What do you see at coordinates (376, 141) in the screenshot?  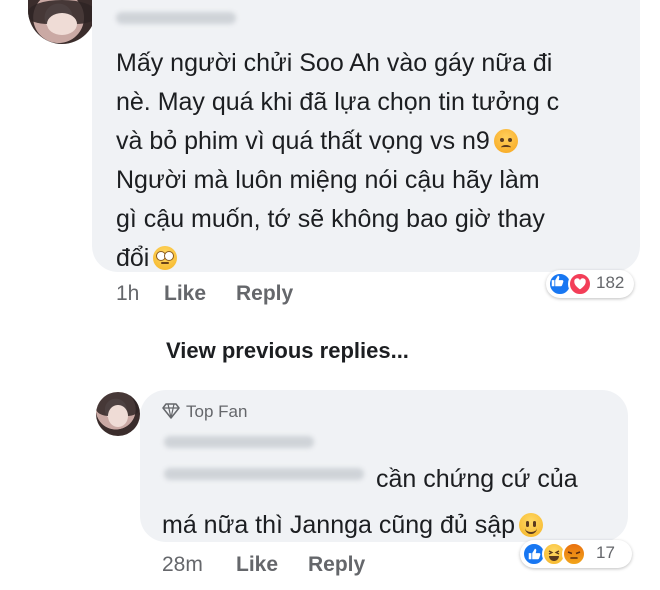 I see `comment-line: và bỏ phim vì quá thất vọng vs n9` at bounding box center [376, 141].